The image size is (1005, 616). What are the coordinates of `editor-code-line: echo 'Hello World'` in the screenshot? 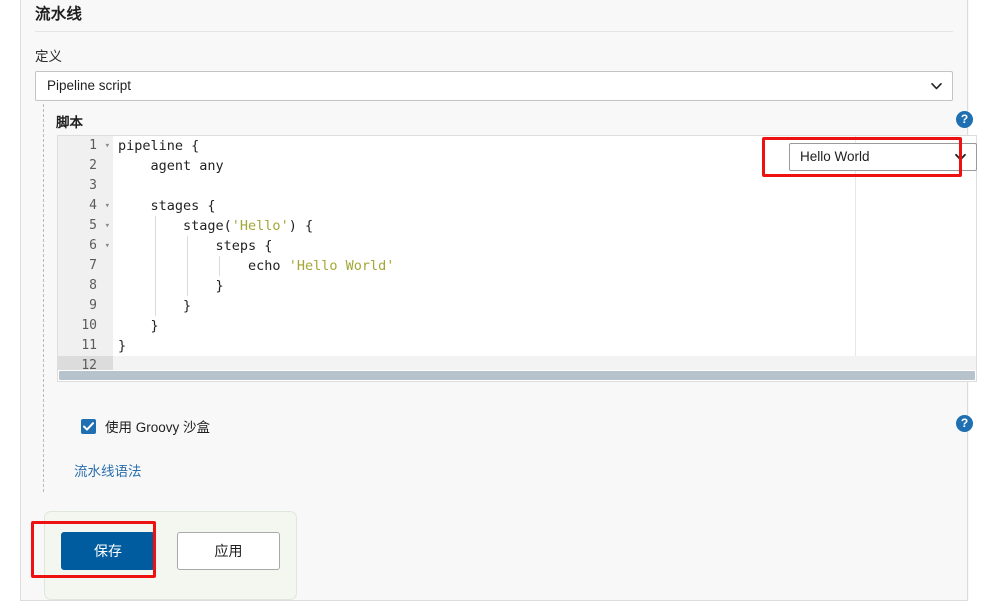 It's located at (544, 266).